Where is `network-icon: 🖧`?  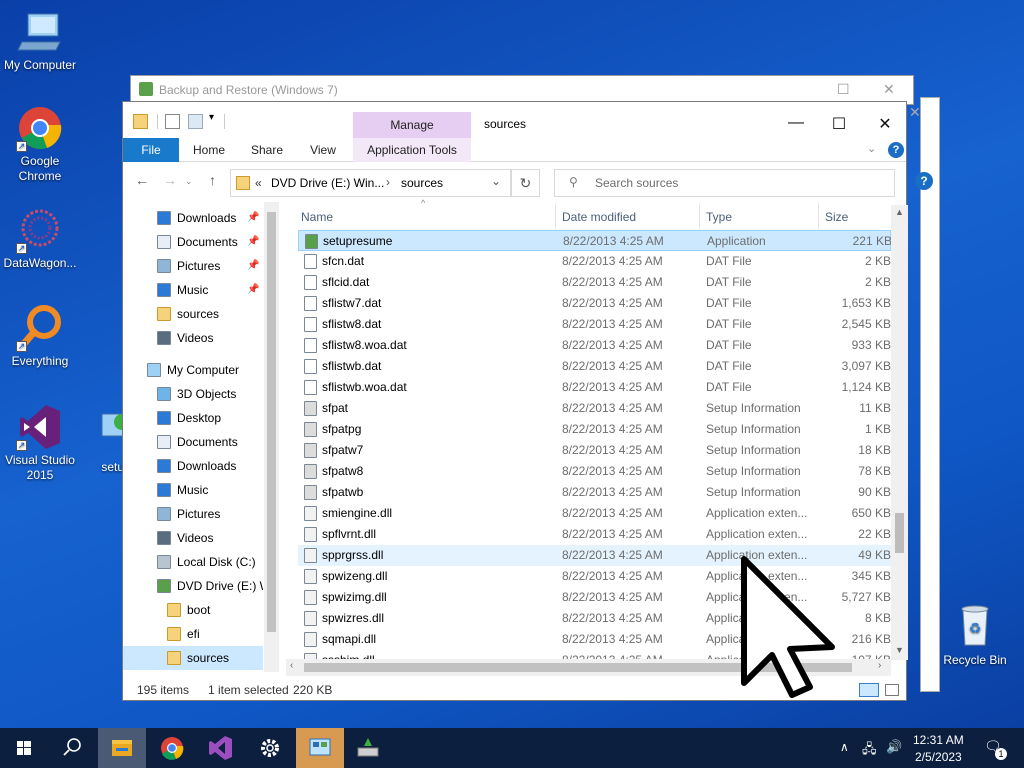
network-icon: 🖧 is located at coordinates (869, 754).